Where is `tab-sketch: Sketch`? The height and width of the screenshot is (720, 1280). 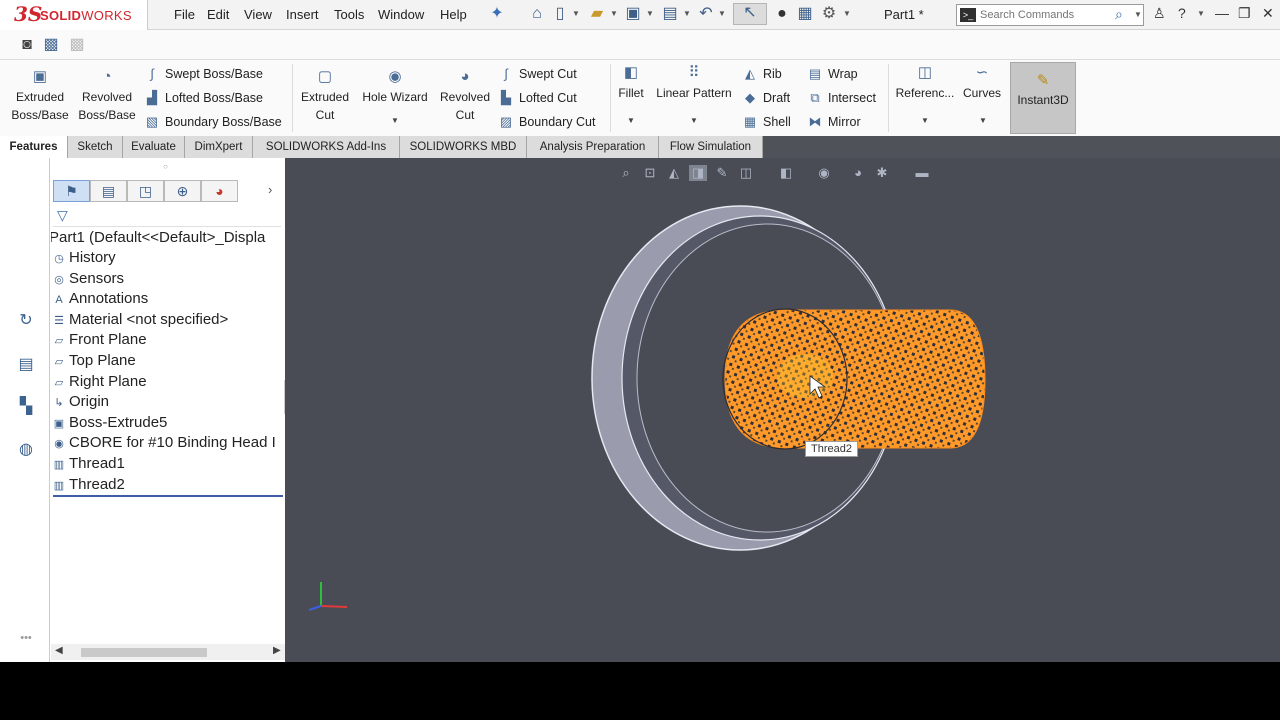
tab-sketch: Sketch is located at coordinates (95, 147).